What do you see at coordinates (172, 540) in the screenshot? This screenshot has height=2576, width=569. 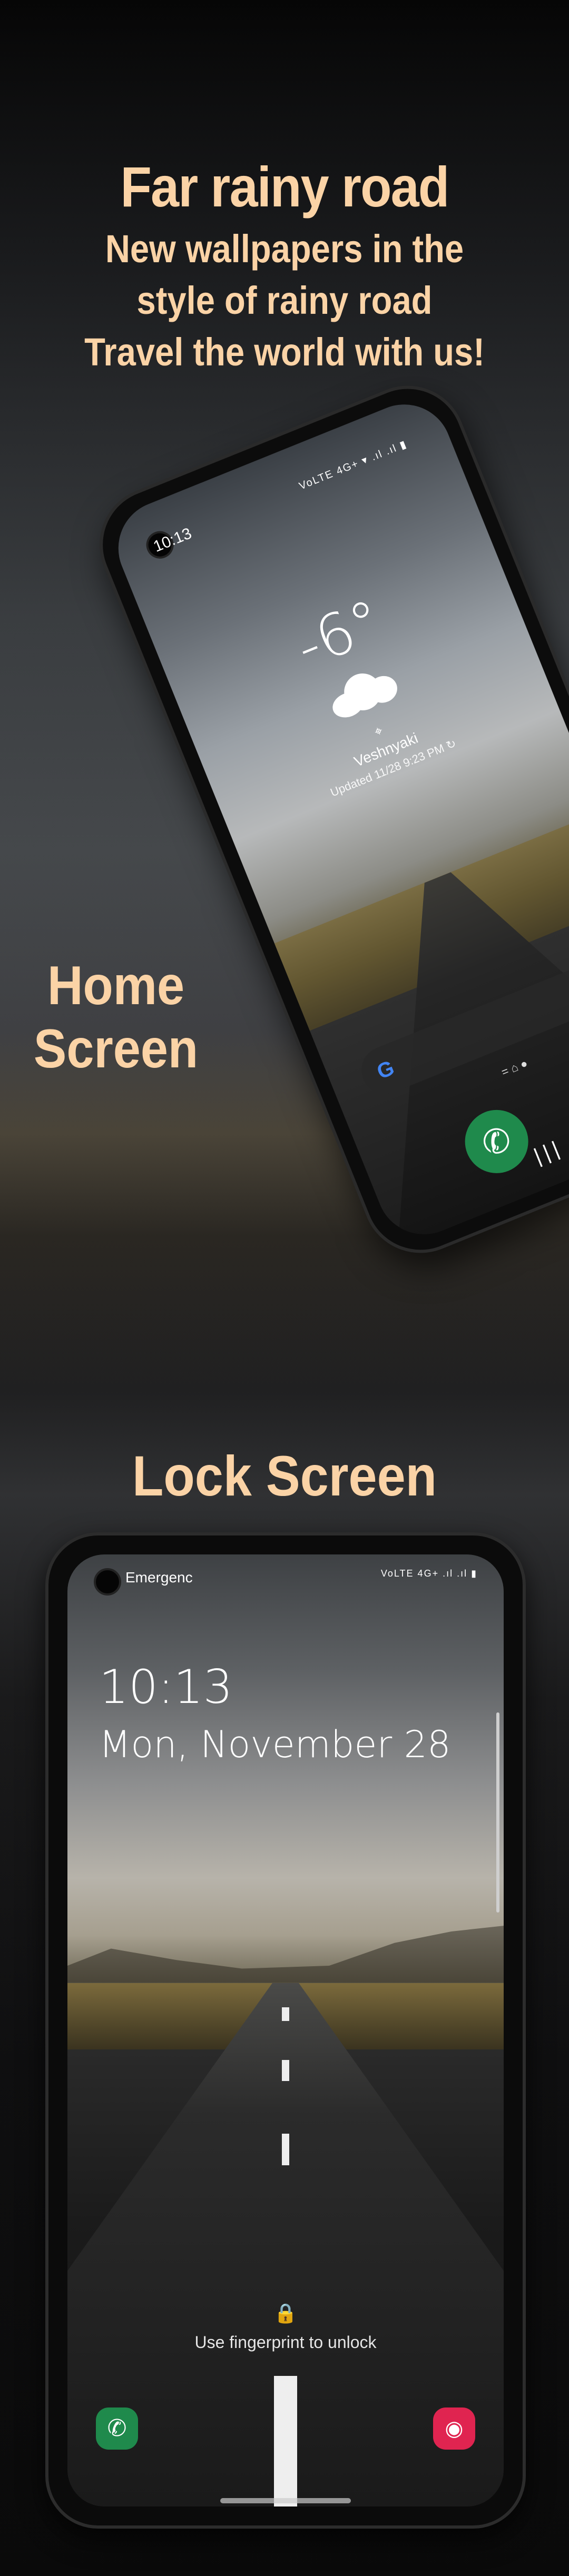 I see `status-bar-time: 10:13` at bounding box center [172, 540].